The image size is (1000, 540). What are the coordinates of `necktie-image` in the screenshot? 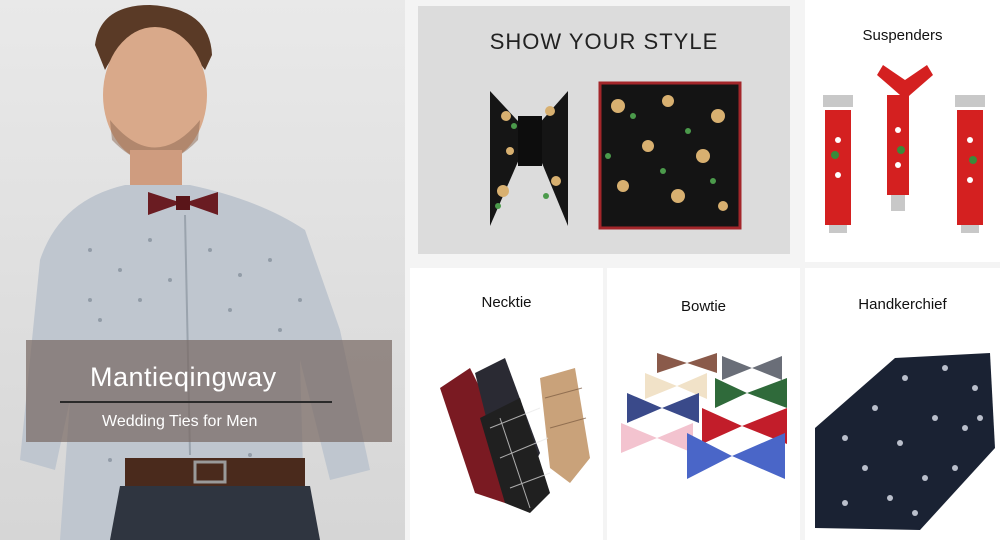 It's located at (515, 435).